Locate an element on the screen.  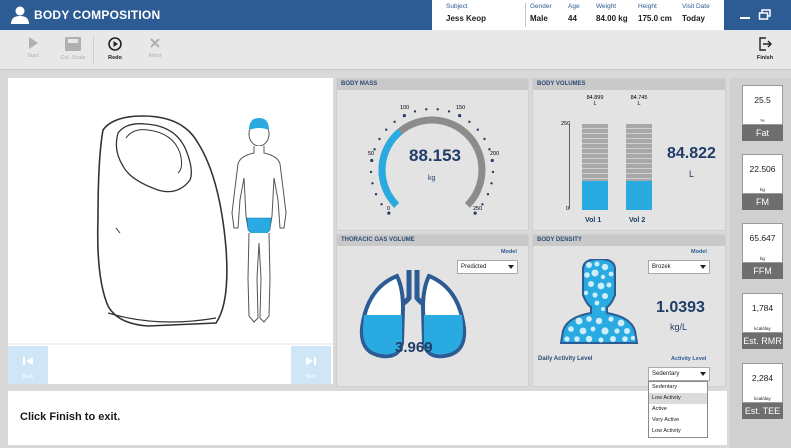
metric-fat-value: 25.5 is located at coordinates (762, 100).